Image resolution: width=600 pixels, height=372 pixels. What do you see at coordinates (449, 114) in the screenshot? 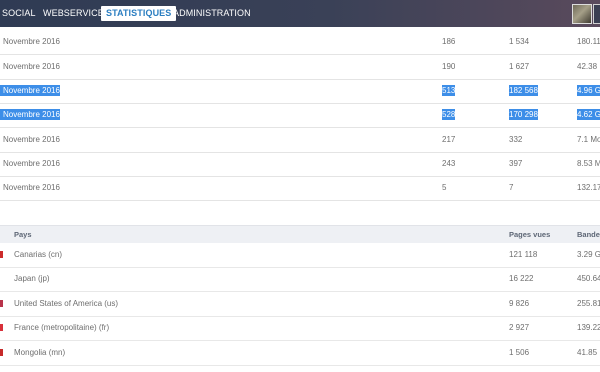
I see `visits-cell: 528` at bounding box center [449, 114].